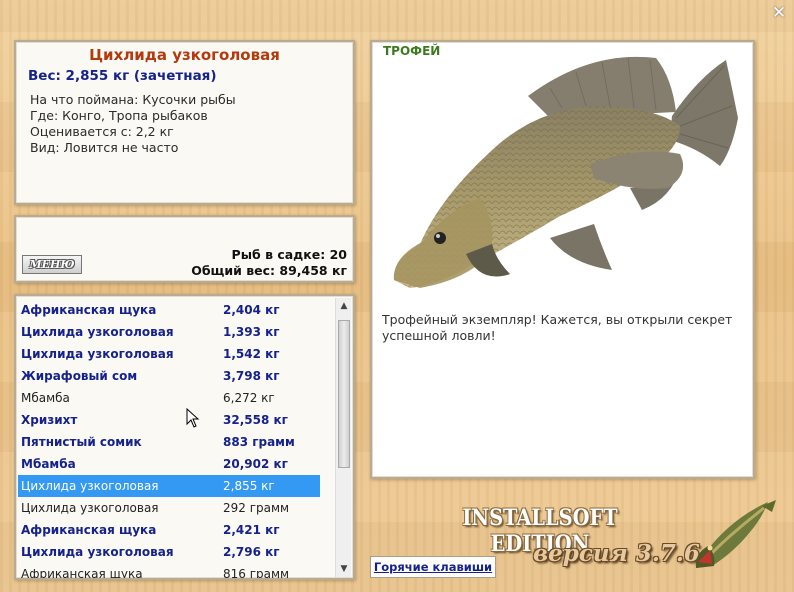 Image resolution: width=794 pixels, height=592 pixels. I want to click on list-item: Африканская щука 2,404 кг, so click(169, 310).